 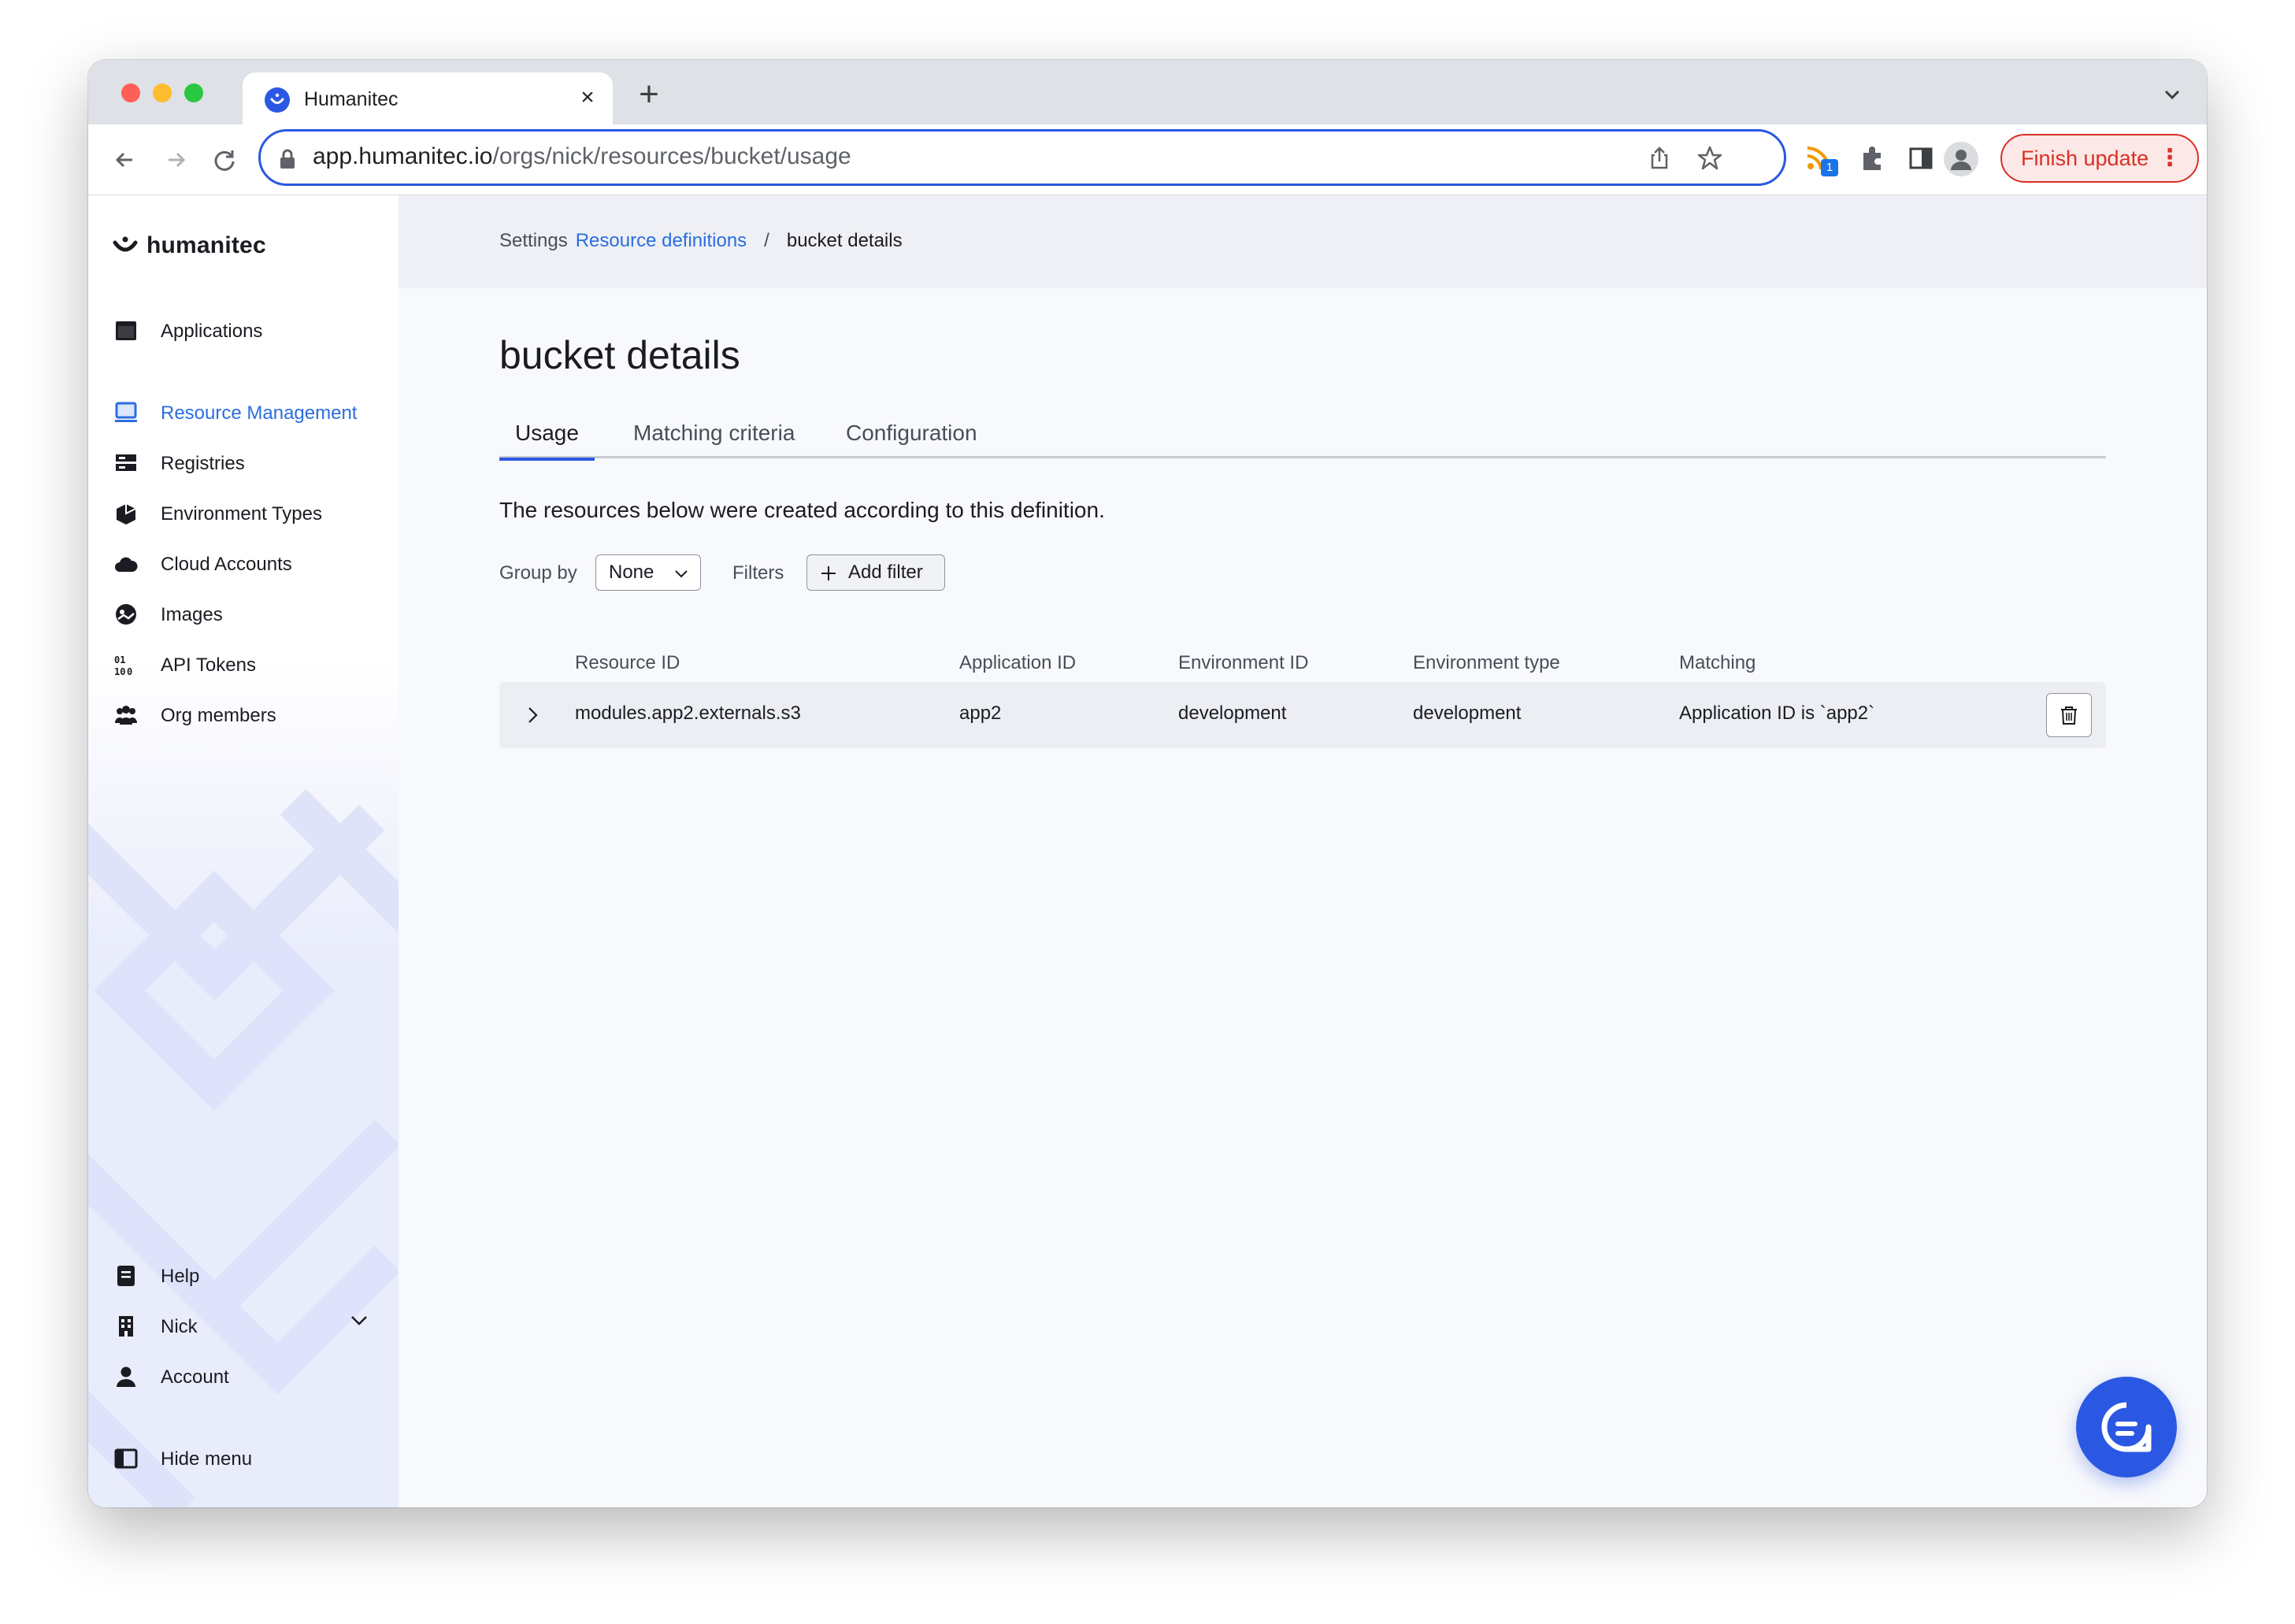 I want to click on cell-environment-type: development, so click(x=1467, y=713).